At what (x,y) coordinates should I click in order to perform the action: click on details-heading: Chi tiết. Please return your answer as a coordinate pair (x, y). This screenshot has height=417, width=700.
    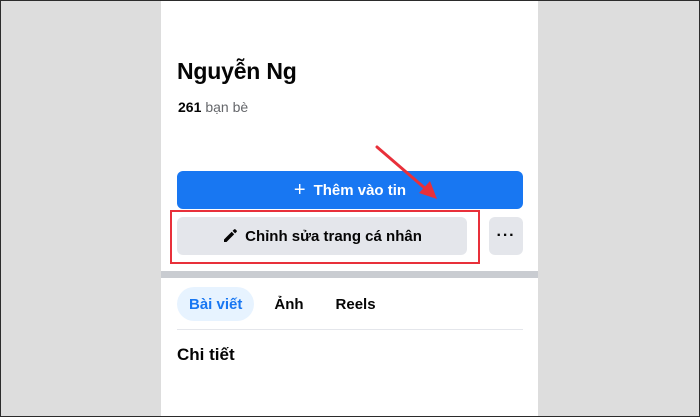
    Looking at the image, I should click on (206, 354).